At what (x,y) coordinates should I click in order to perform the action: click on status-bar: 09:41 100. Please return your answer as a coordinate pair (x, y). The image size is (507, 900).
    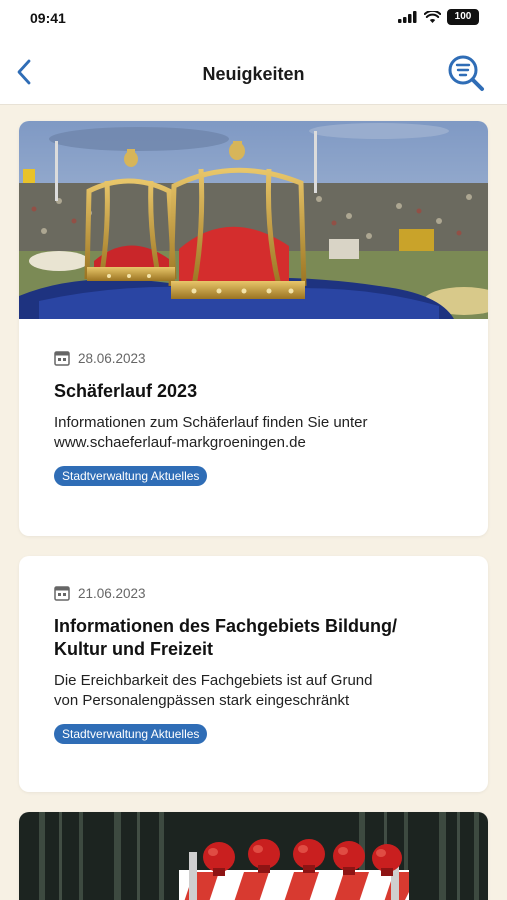
    Looking at the image, I should click on (253, 20).